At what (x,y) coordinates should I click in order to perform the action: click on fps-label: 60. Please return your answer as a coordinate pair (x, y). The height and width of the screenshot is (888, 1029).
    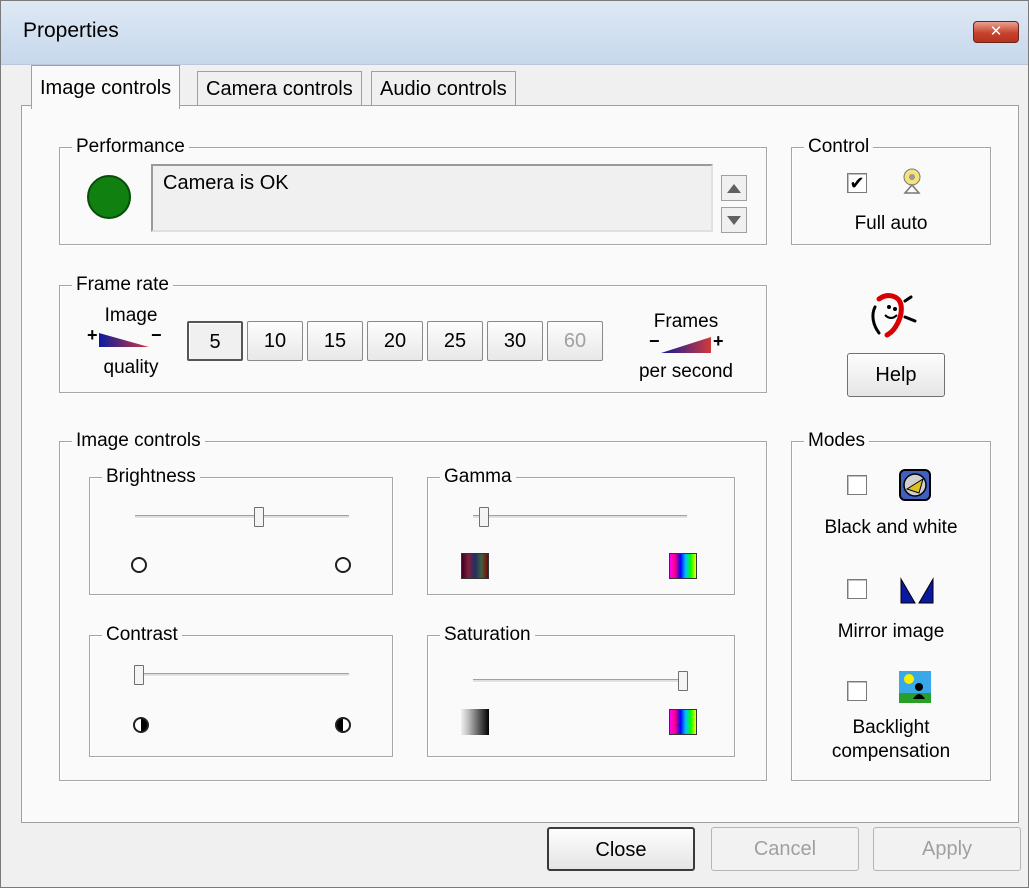
    Looking at the image, I should click on (575, 341).